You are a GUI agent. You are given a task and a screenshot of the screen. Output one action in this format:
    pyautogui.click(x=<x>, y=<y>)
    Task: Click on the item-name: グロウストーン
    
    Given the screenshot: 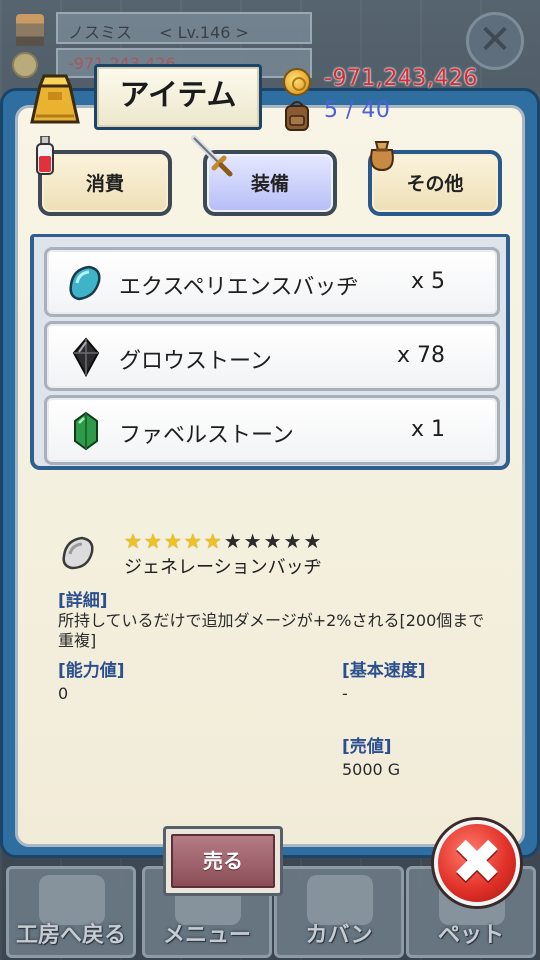 What is the action you would take?
    pyautogui.click(x=195, y=361)
    